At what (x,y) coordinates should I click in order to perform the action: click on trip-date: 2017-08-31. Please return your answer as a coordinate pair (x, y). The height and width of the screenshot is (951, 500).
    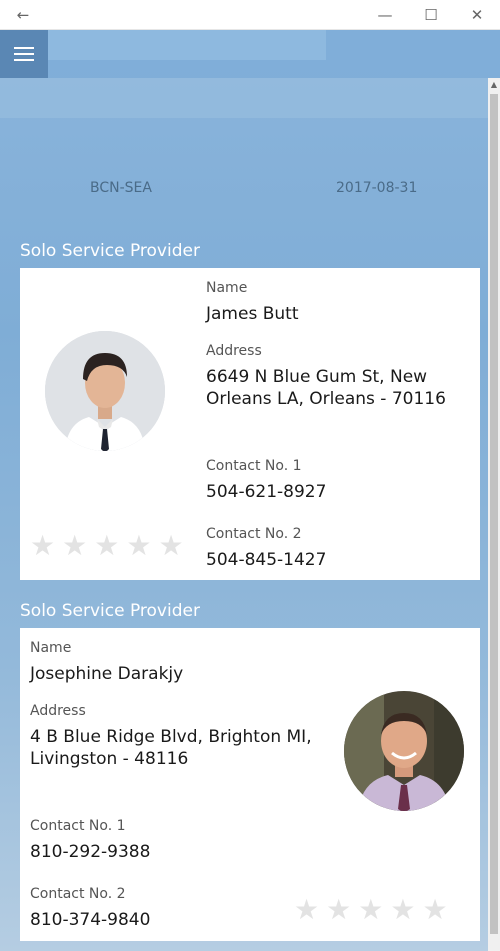
    Looking at the image, I should click on (377, 188).